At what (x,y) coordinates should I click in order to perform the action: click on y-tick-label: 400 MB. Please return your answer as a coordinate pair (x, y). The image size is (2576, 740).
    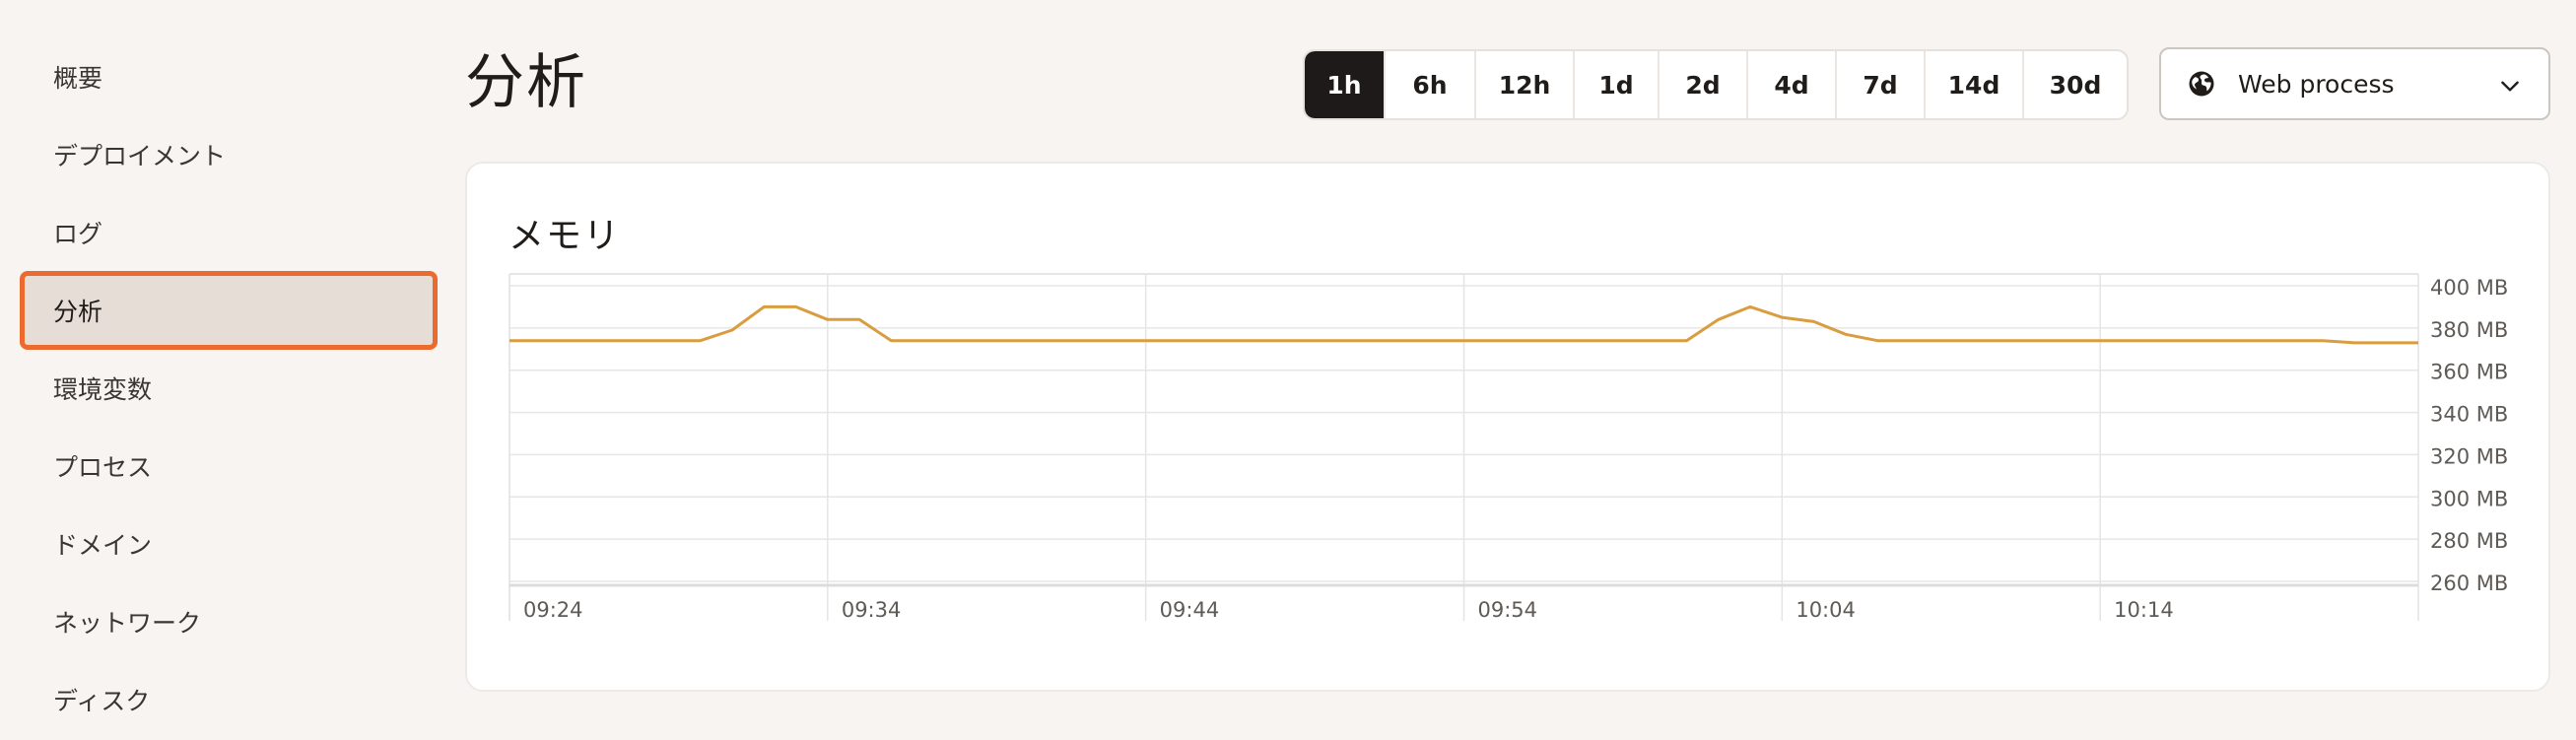
    Looking at the image, I should click on (2469, 288).